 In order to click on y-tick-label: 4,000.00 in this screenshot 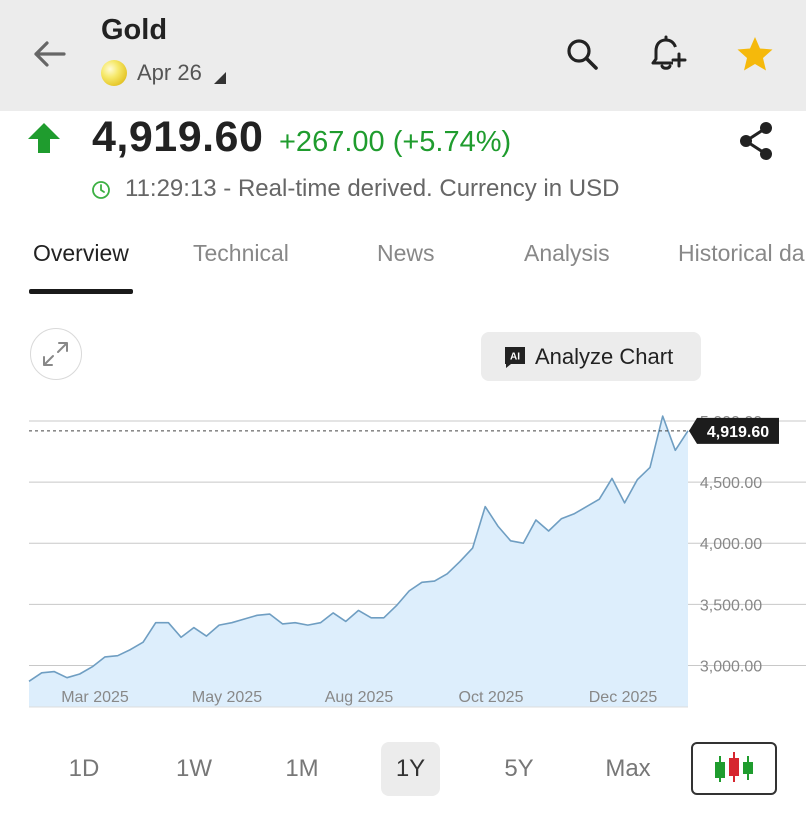, I will do `click(731, 544)`.